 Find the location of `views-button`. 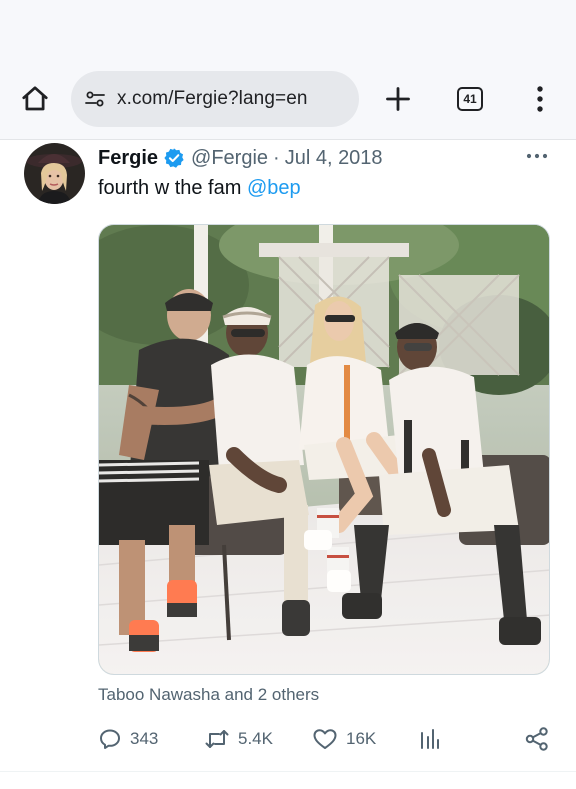

views-button is located at coordinates (430, 739).